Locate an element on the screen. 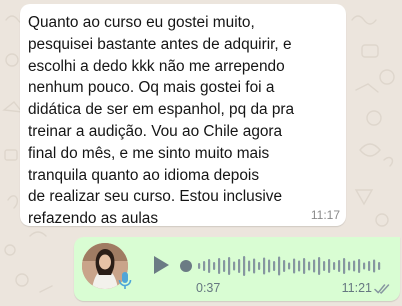  outgoing-message-time: 11:21 is located at coordinates (356, 288).